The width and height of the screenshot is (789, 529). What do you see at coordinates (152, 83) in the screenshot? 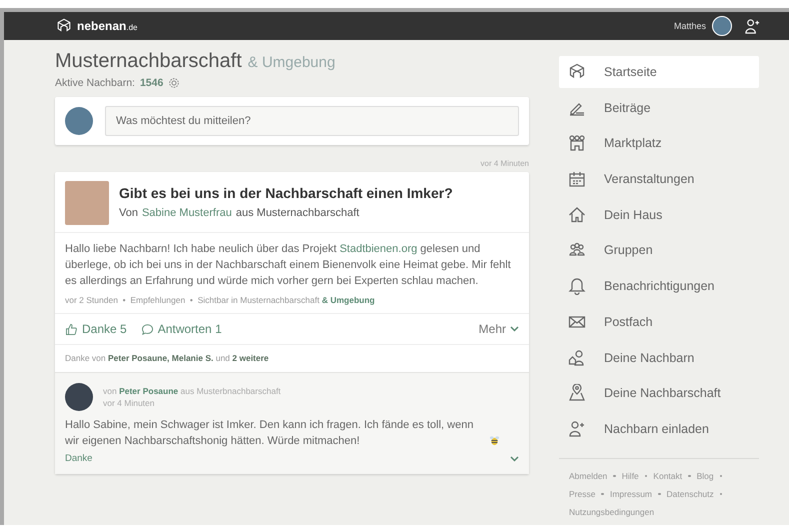
I see `active-count: 1546` at bounding box center [152, 83].